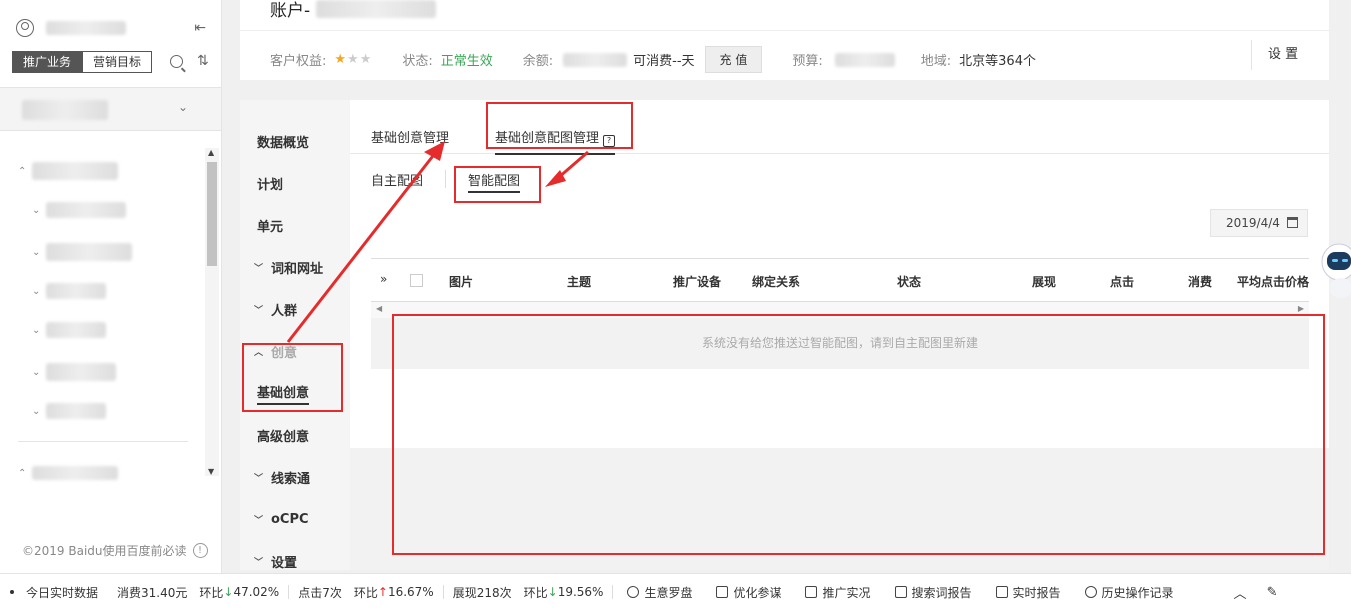 The height and width of the screenshot is (610, 1351). What do you see at coordinates (379, 308) in the screenshot?
I see `scroll-left-icon: ◀` at bounding box center [379, 308].